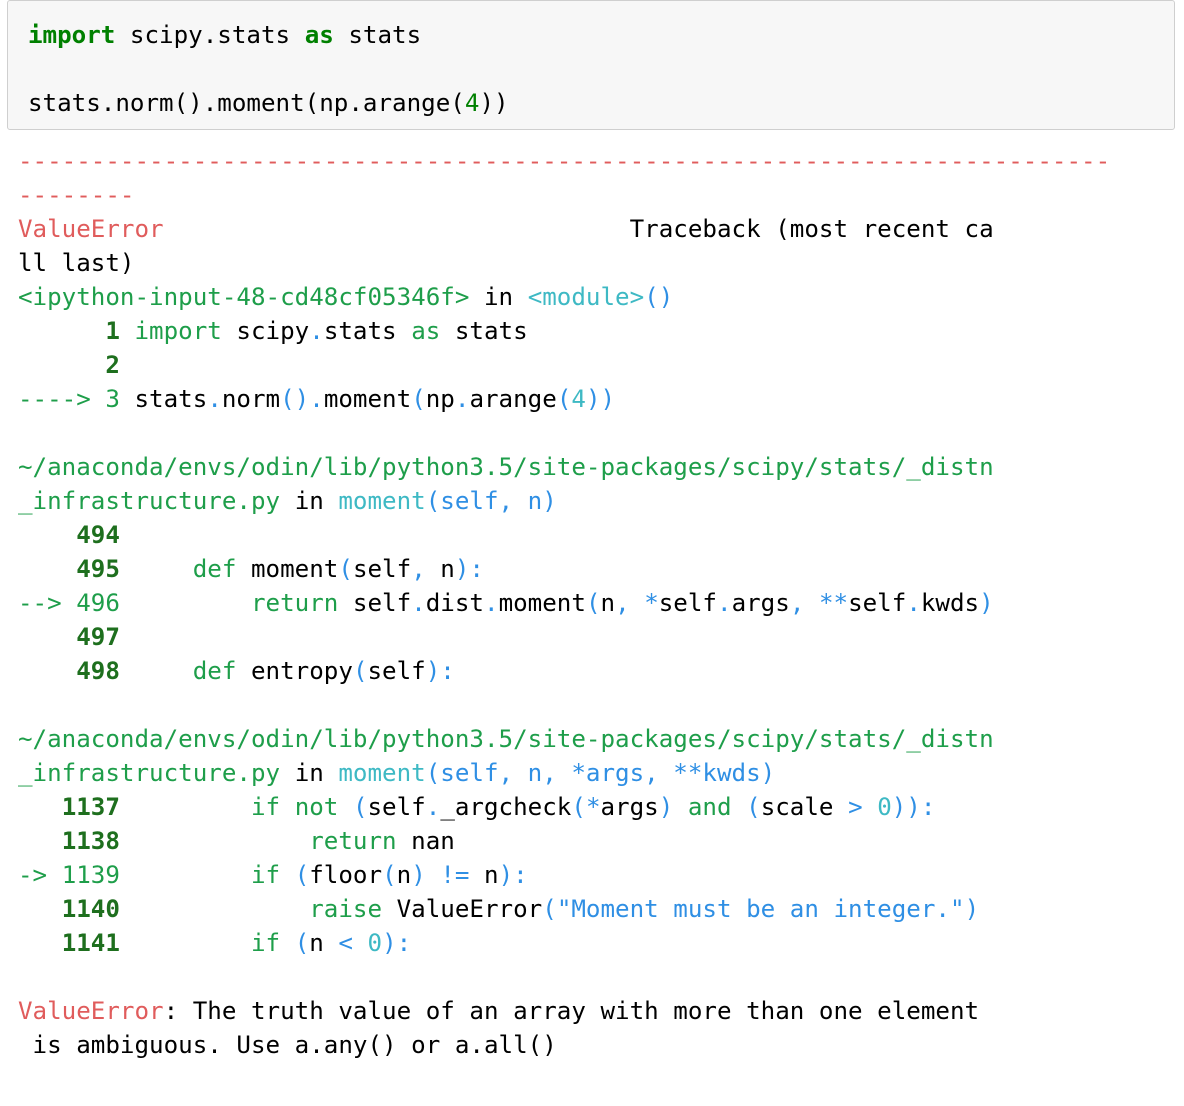 The height and width of the screenshot is (1106, 1184). I want to click on code-token: (), so click(295, 399).